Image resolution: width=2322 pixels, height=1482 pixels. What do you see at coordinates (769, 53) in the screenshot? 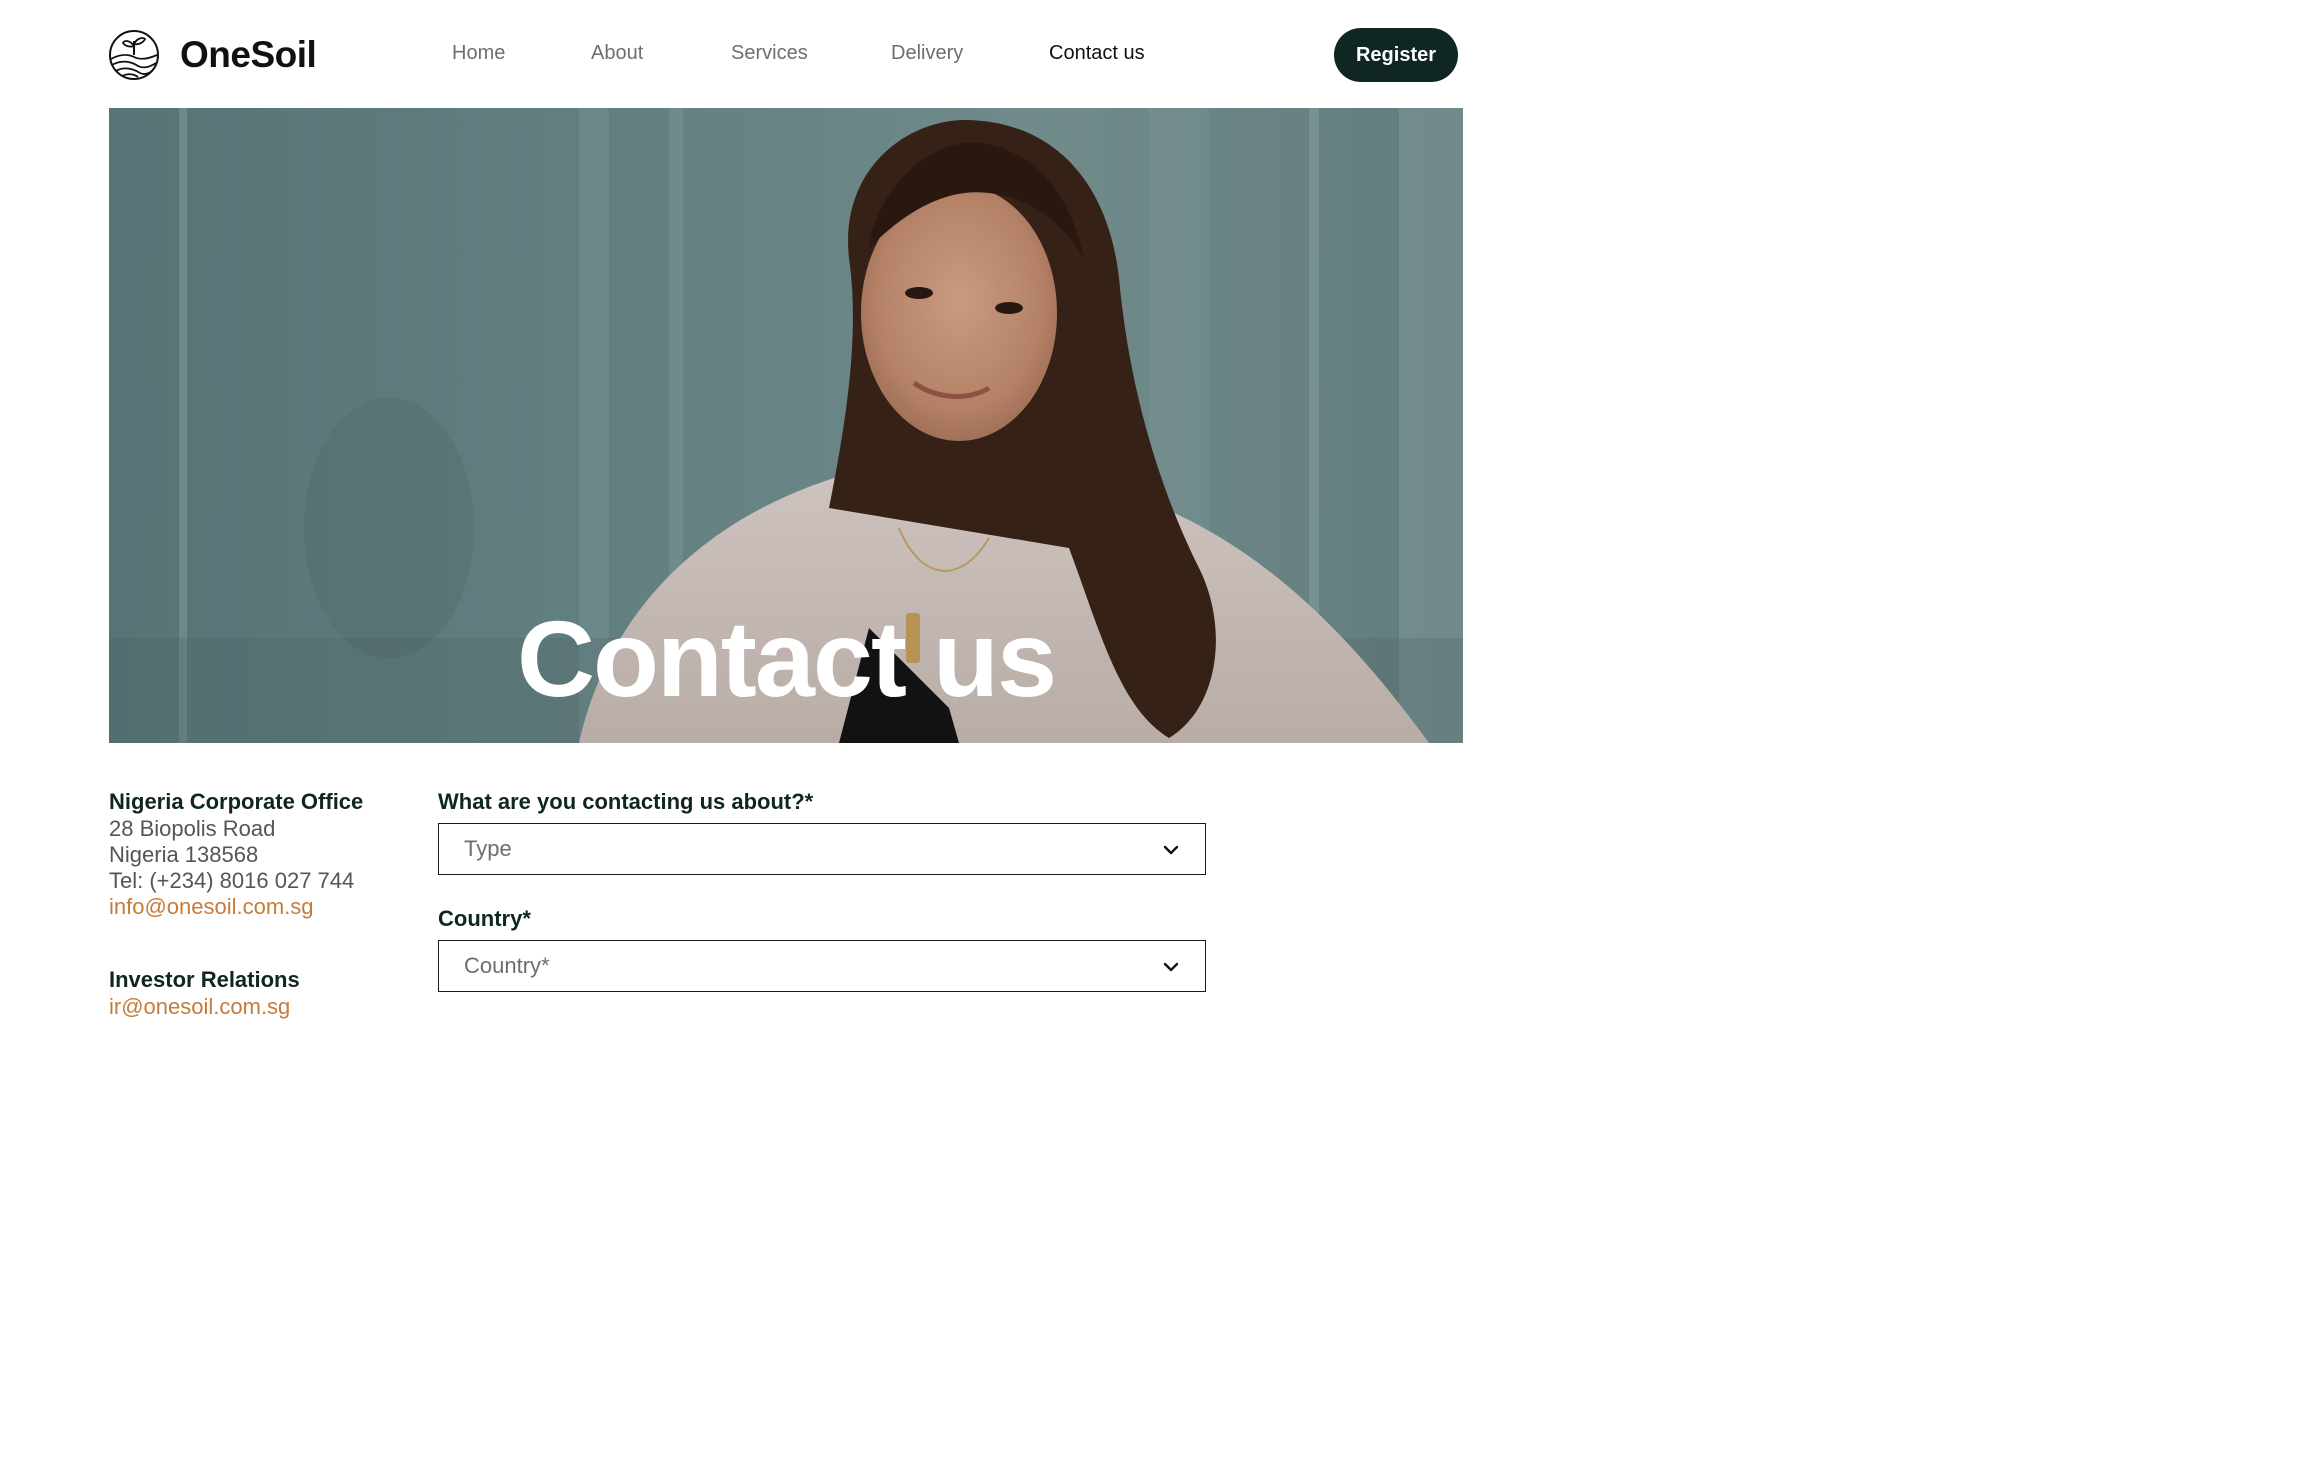
I see `nav-item-services: Services` at bounding box center [769, 53].